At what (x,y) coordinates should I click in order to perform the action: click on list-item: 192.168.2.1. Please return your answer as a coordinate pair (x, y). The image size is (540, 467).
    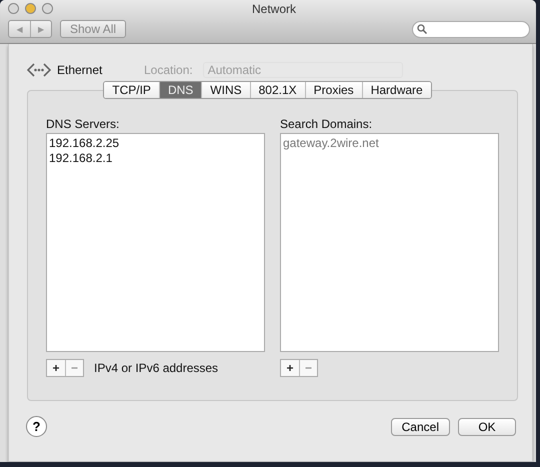
    Looking at the image, I should click on (155, 158).